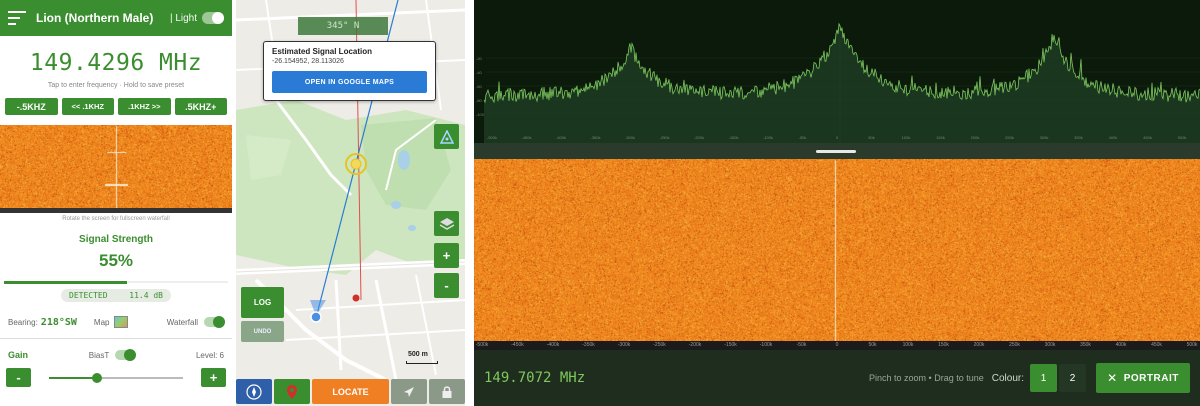  Describe the element at coordinates (31, 106) in the screenshot. I see `step-minus-500-button: -.5KHZ` at that location.